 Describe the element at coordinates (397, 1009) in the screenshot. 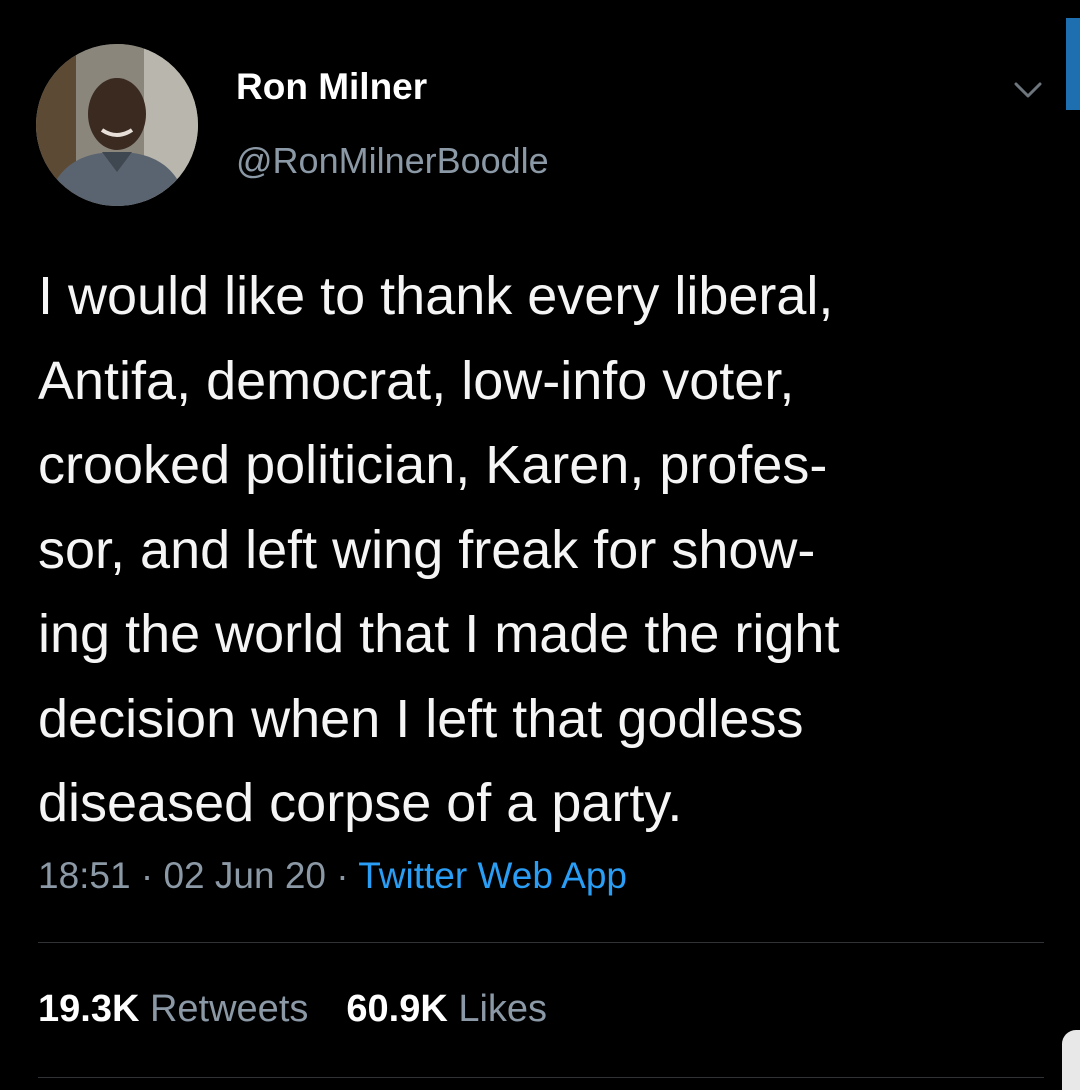

I see `likes-count: 60.9K` at that location.